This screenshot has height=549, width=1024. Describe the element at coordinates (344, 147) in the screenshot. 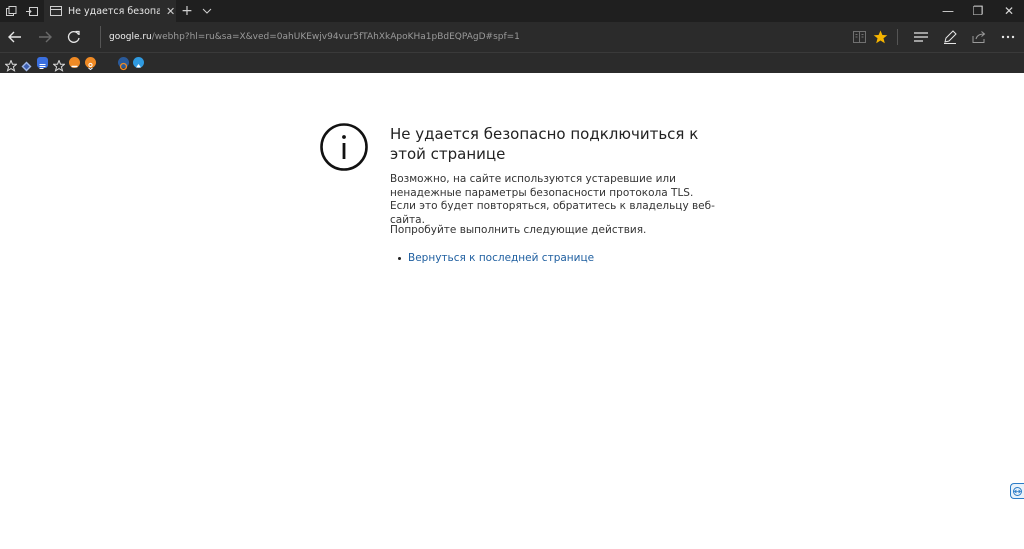

I see `info-icon` at that location.